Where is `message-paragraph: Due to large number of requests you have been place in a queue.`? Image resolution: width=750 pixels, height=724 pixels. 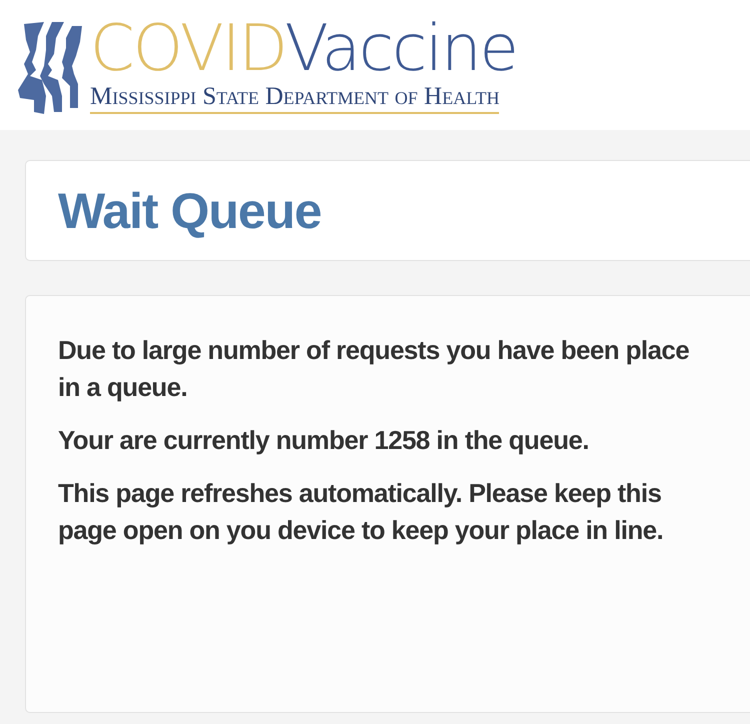 message-paragraph: Due to large number of requests you have been place in a queue. is located at coordinates (374, 369).